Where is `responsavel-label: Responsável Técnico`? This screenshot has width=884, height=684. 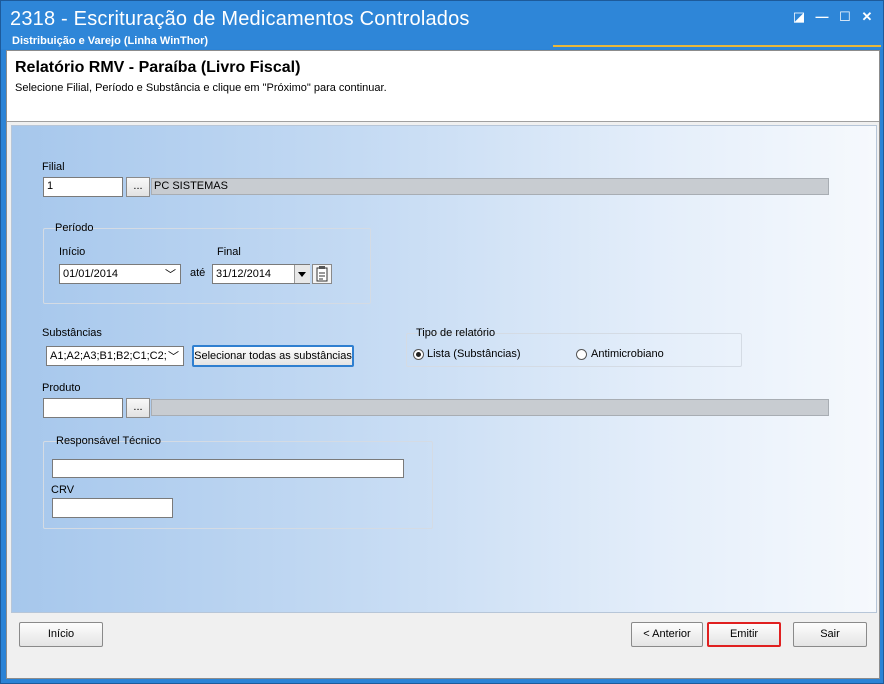 responsavel-label: Responsável Técnico is located at coordinates (108, 441).